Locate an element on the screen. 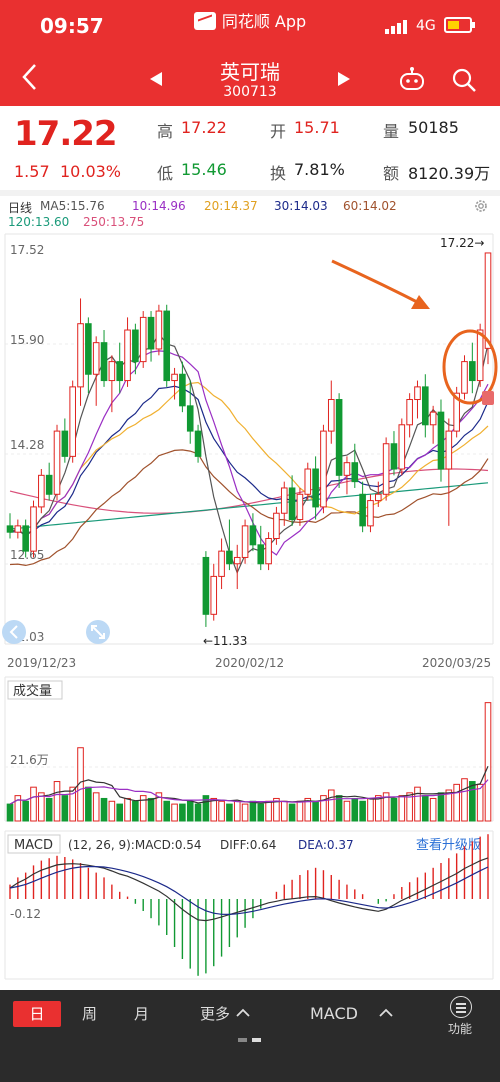  macd-params: (12, 26, 9):MACD:0.54 is located at coordinates (135, 845).